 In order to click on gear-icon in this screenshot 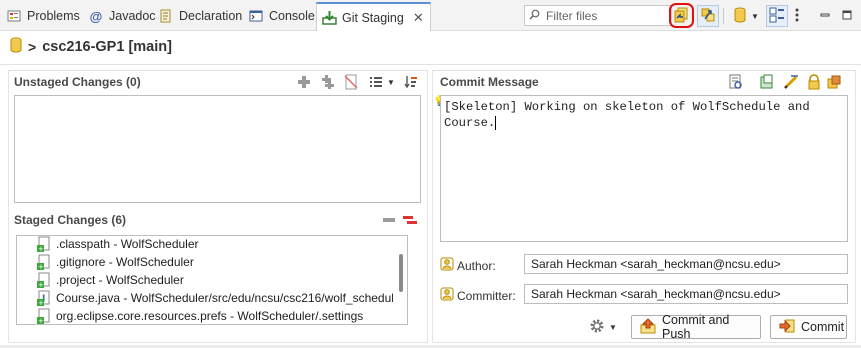, I will do `click(597, 327)`.